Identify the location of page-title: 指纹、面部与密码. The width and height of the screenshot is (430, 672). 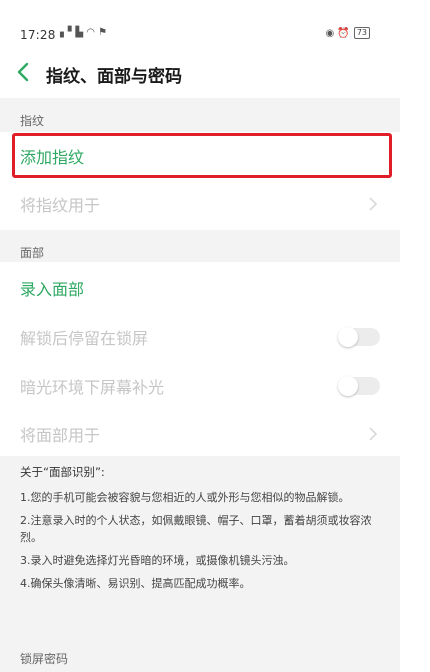
(114, 77).